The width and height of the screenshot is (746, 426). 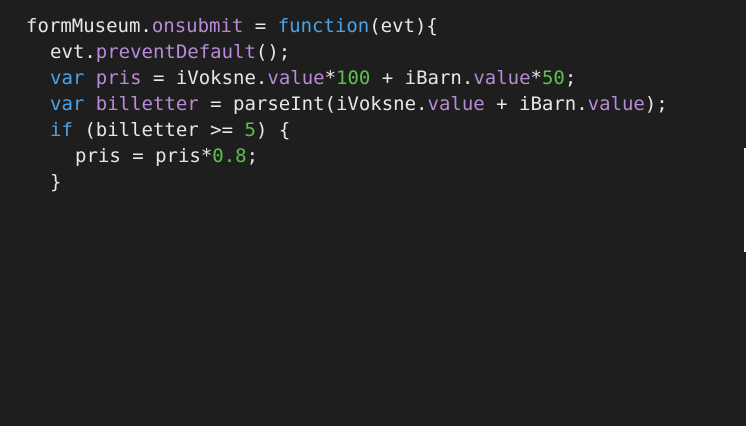 What do you see at coordinates (386, 130) in the screenshot?
I see `code-line-5: if (billetter >= 5) {` at bounding box center [386, 130].